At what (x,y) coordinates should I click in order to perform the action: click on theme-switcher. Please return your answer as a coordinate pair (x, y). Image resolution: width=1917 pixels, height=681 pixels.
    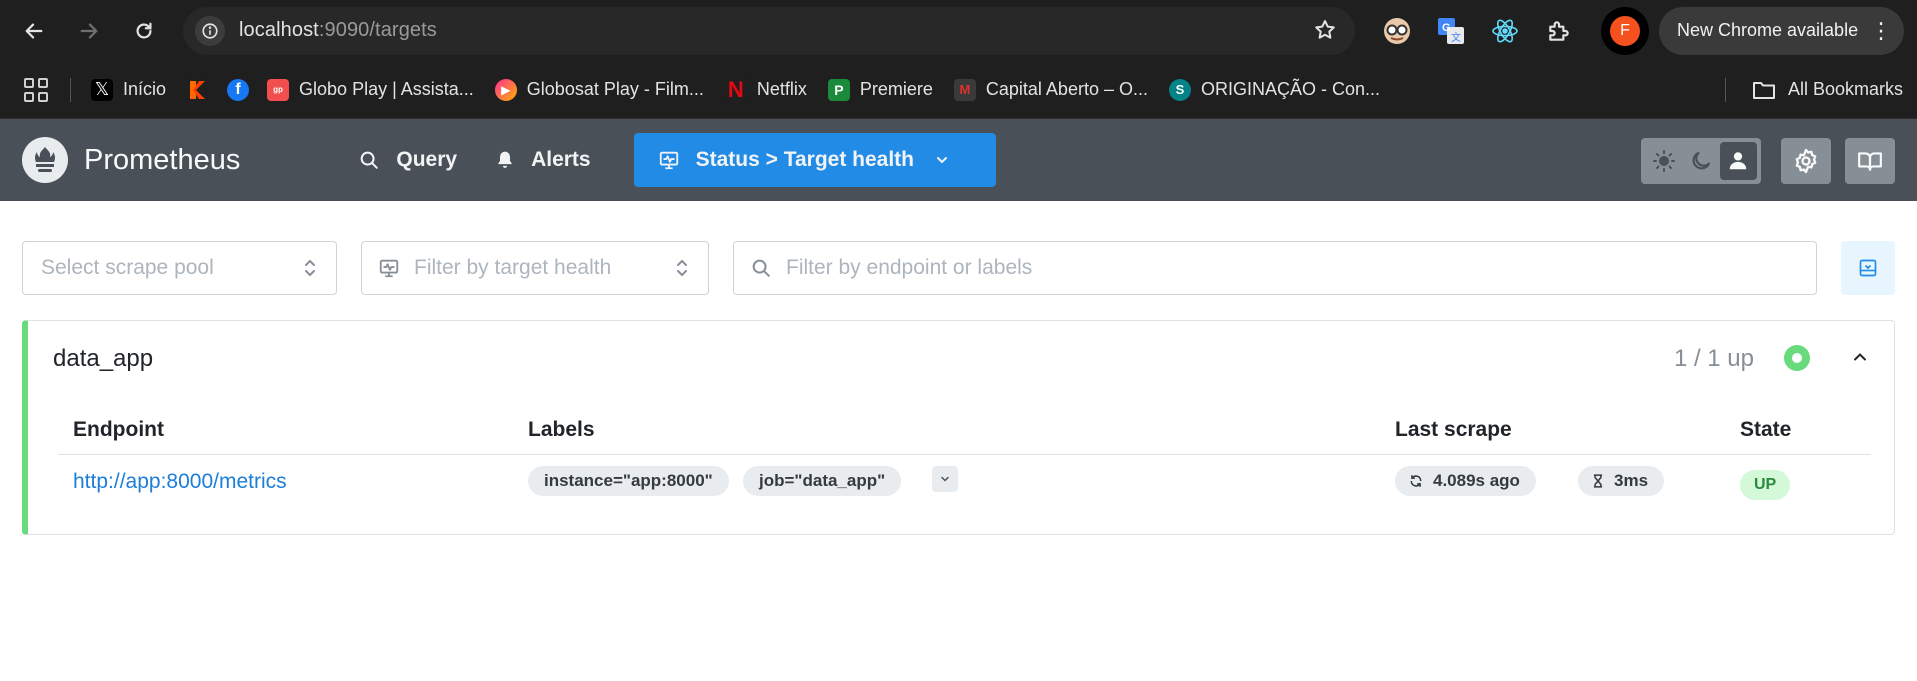
    Looking at the image, I should click on (1701, 161).